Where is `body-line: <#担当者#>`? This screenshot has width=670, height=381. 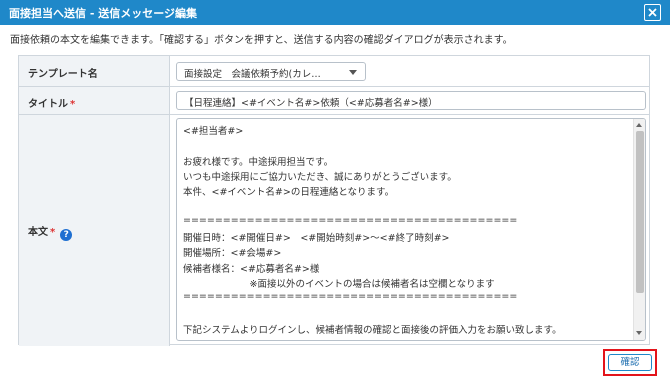 body-line: <#担当者#> is located at coordinates (213, 131).